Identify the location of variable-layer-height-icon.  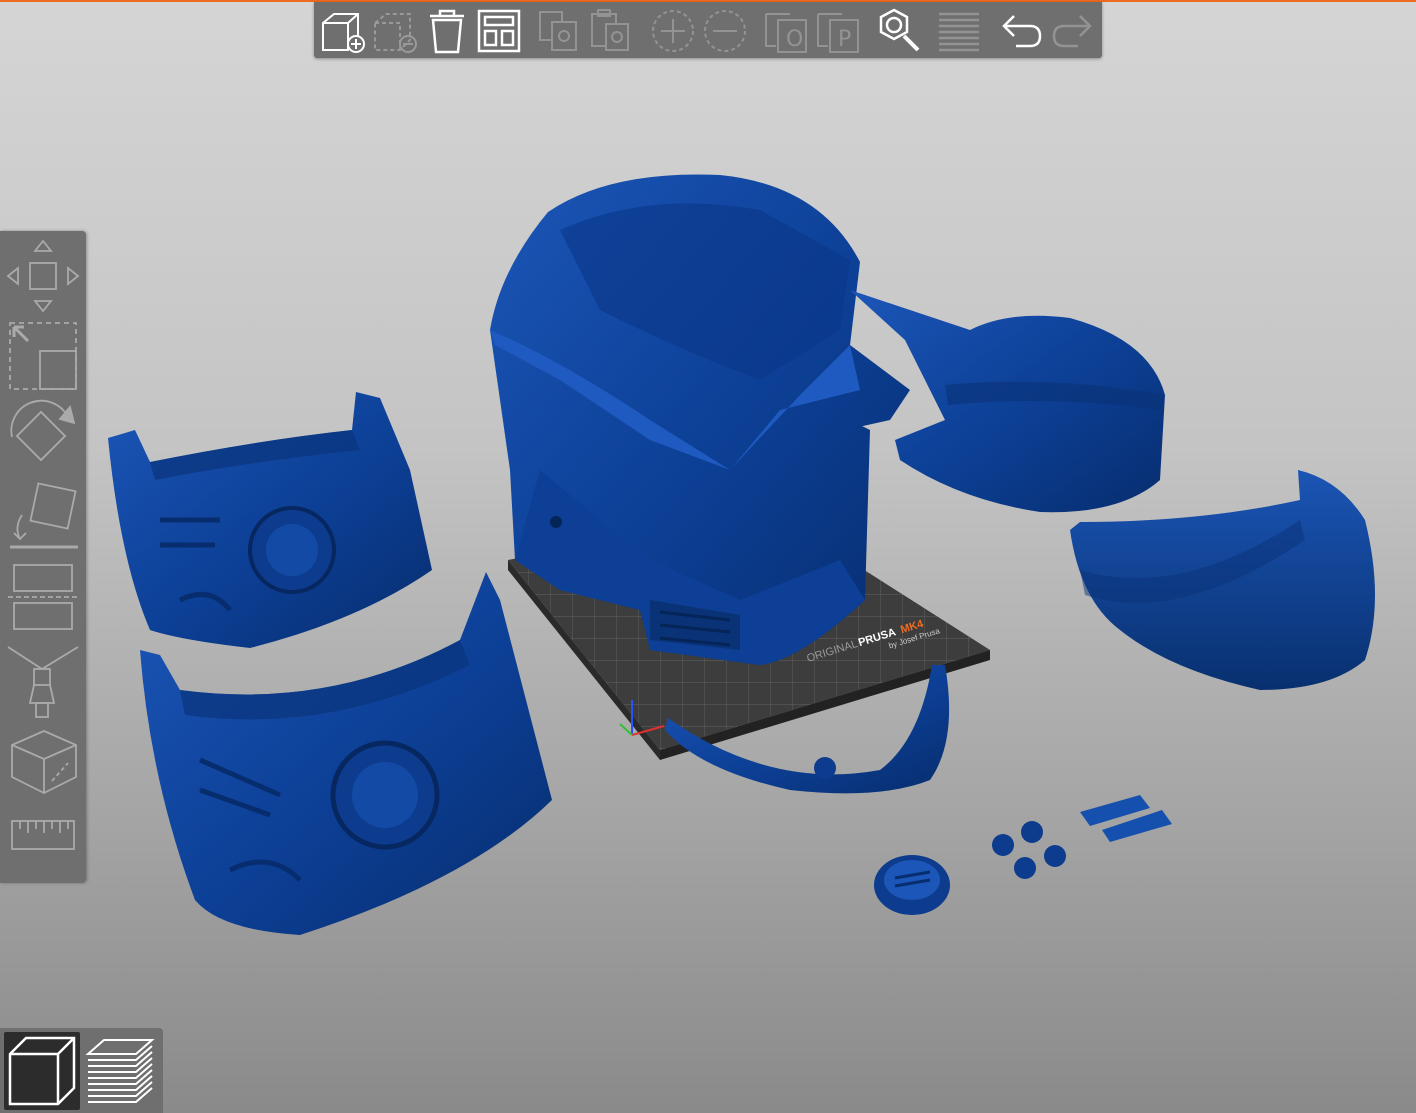
(959, 32).